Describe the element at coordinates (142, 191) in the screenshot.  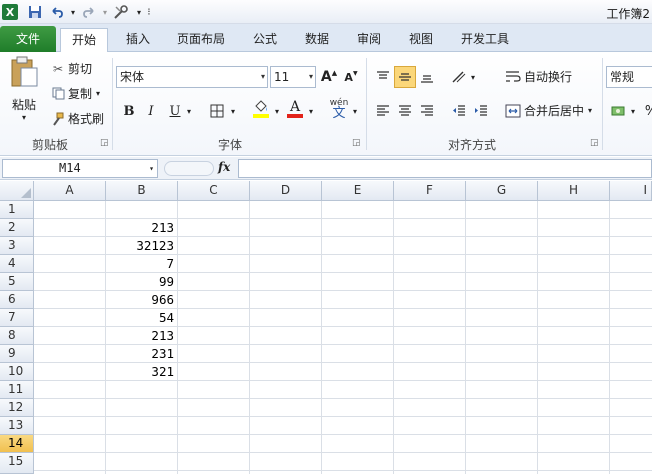
I see `column-header: B` at that location.